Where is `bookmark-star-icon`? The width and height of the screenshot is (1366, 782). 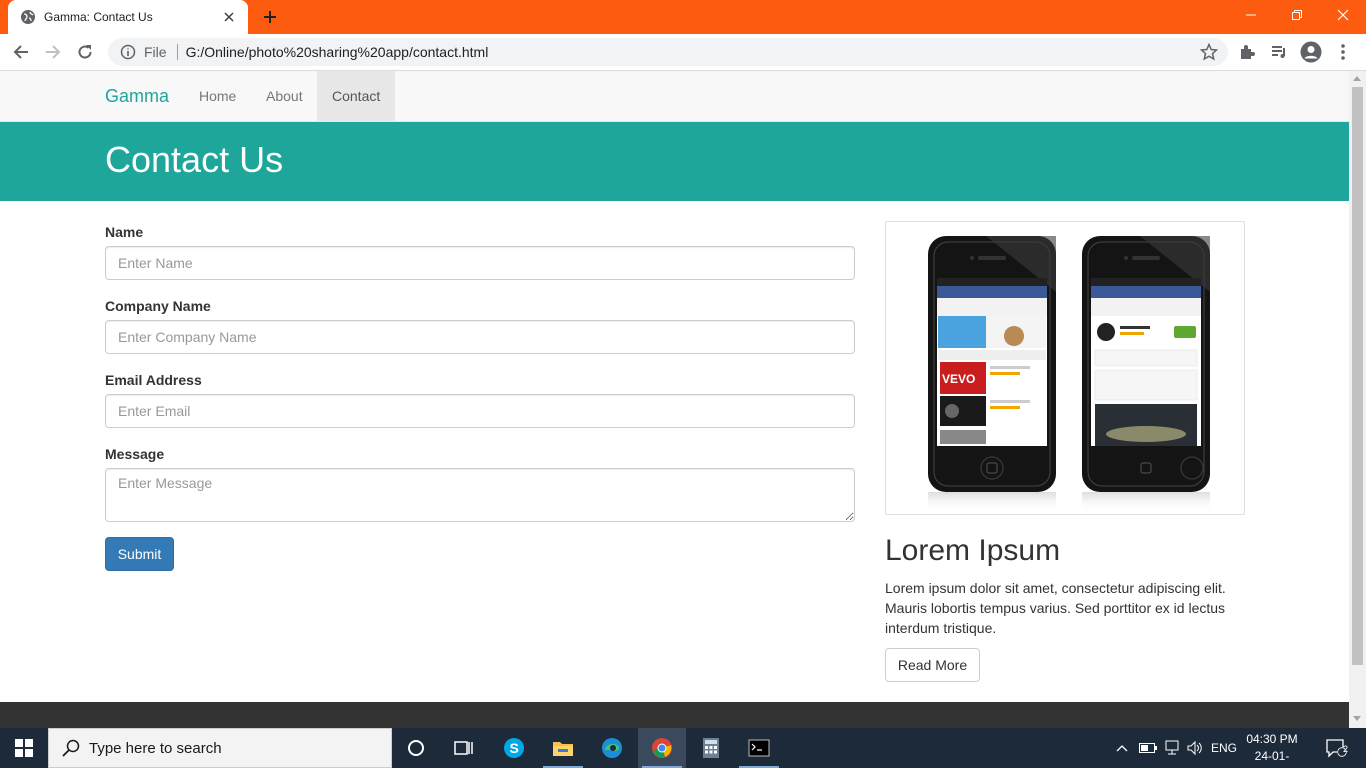
bookmark-star-icon is located at coordinates (1209, 52).